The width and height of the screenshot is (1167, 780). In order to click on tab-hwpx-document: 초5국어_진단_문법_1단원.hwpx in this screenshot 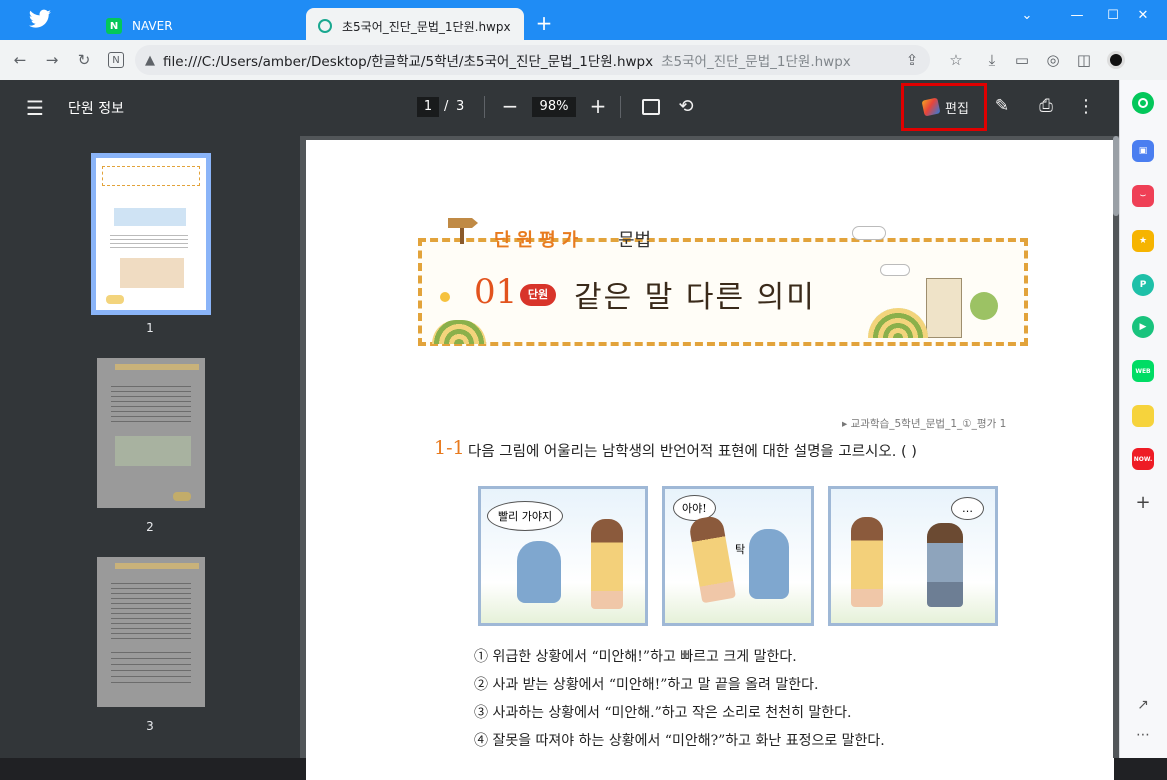, I will do `click(415, 26)`.